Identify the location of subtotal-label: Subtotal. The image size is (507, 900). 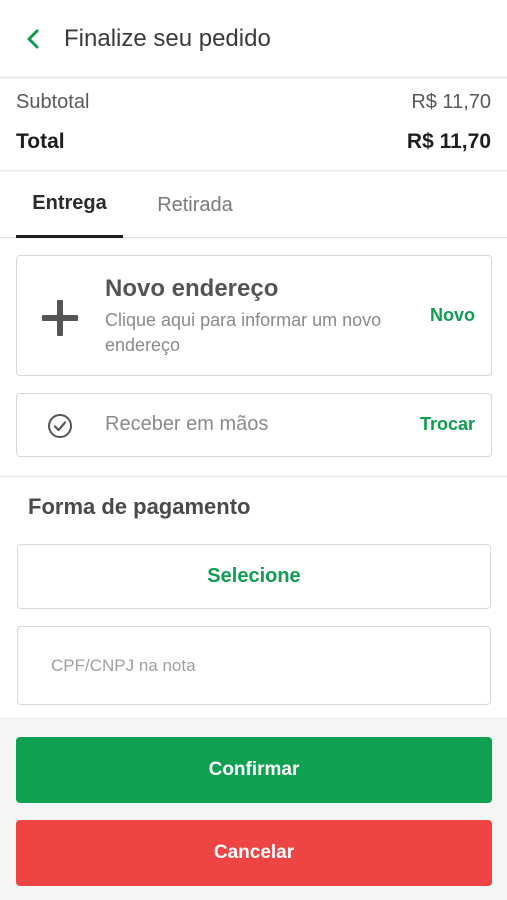
(53, 101).